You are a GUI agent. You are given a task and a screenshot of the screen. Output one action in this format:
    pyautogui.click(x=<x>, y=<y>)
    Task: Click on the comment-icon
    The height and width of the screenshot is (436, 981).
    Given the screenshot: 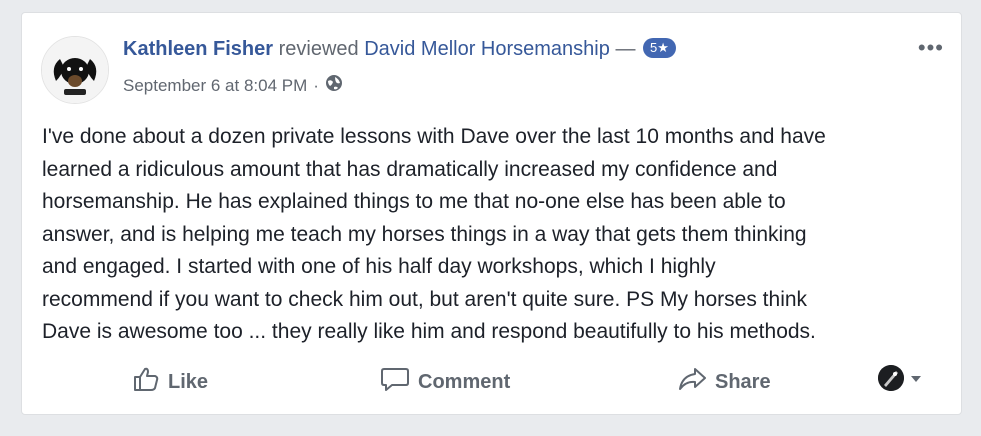 What is the action you would take?
    pyautogui.click(x=395, y=382)
    